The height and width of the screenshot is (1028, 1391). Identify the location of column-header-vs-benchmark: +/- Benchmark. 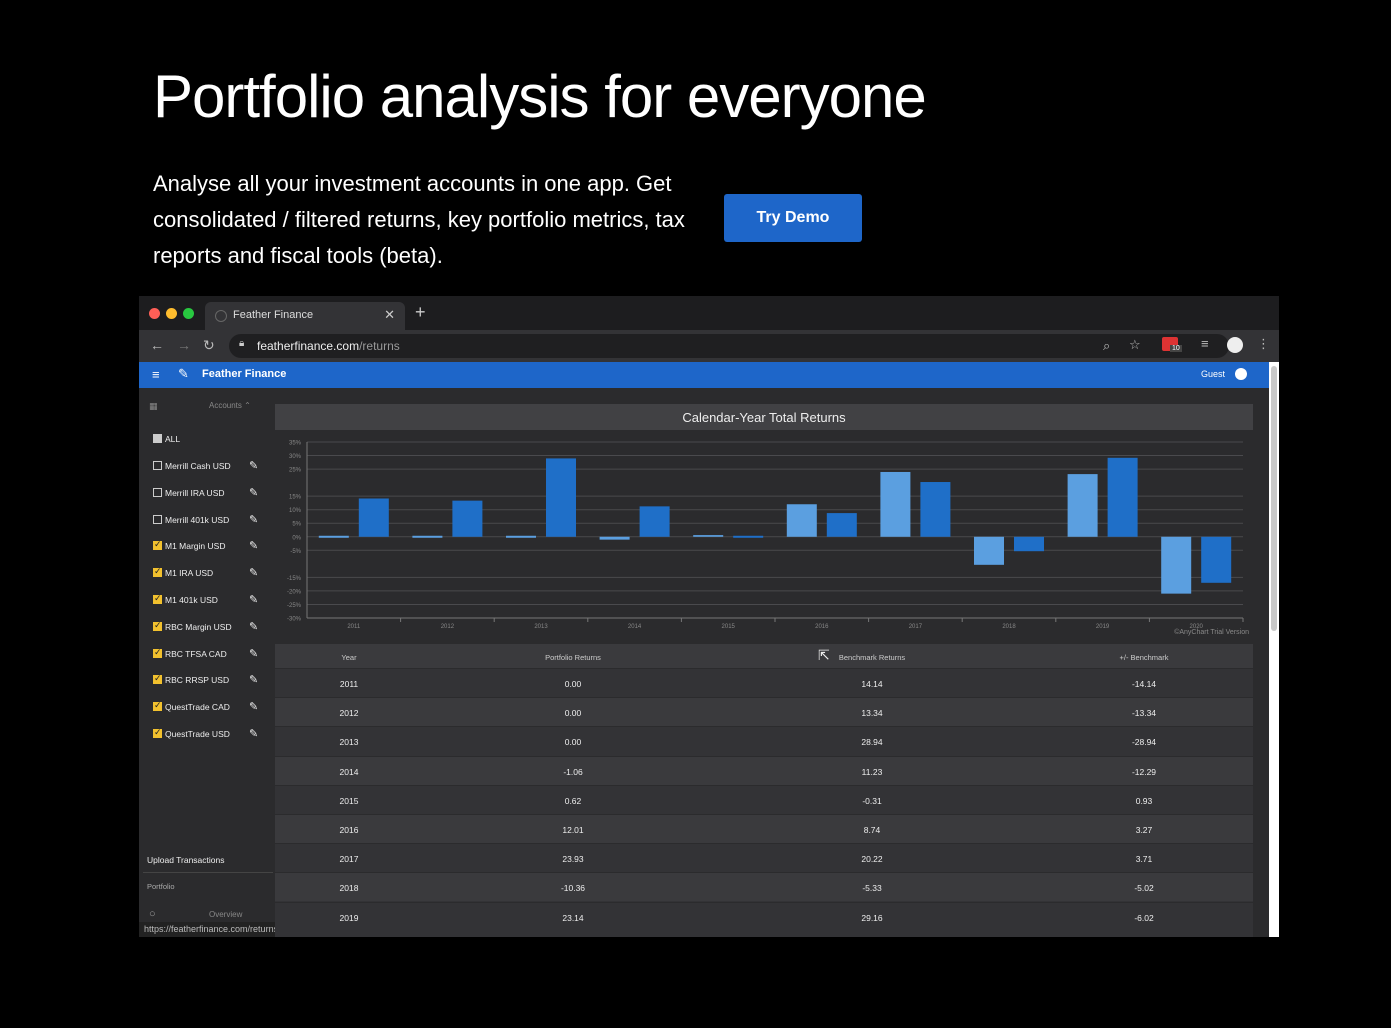
(1144, 657).